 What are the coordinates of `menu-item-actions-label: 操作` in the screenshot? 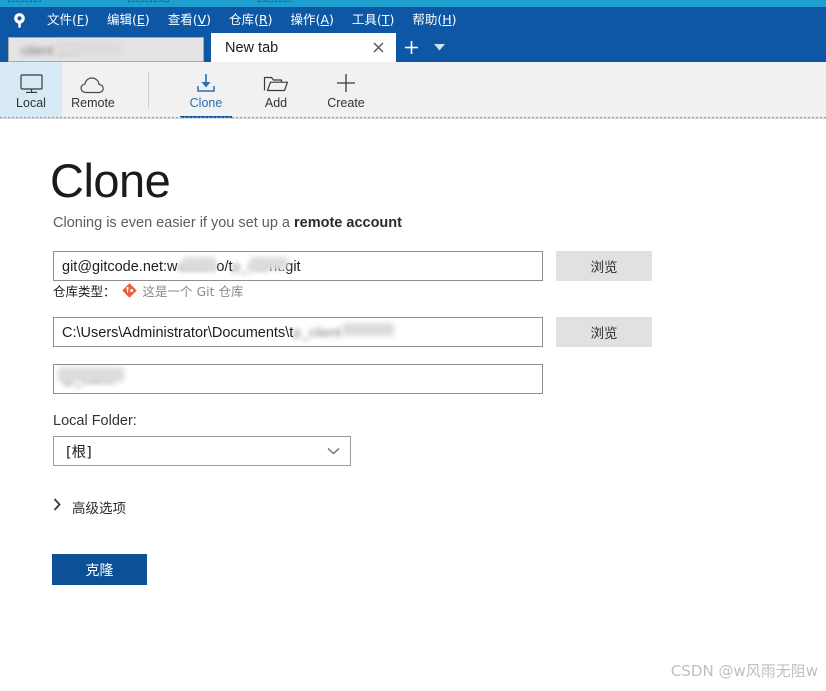 It's located at (303, 19).